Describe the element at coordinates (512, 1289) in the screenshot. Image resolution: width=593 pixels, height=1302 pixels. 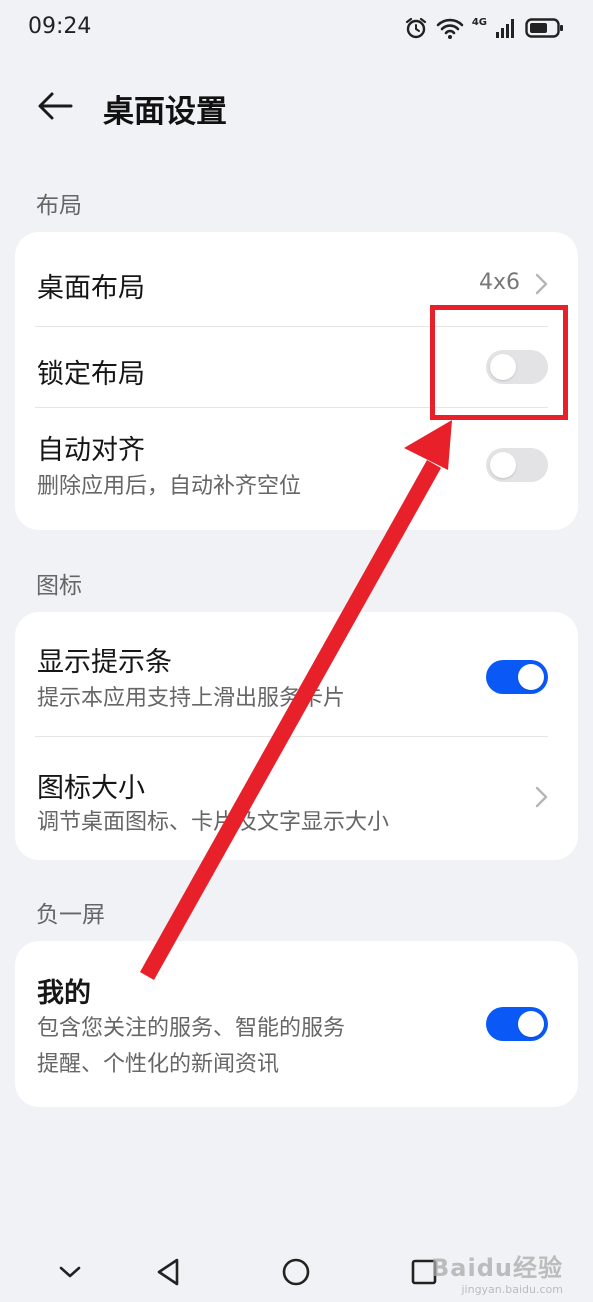
I see `watermark-url: jingyan.baidu.com` at that location.